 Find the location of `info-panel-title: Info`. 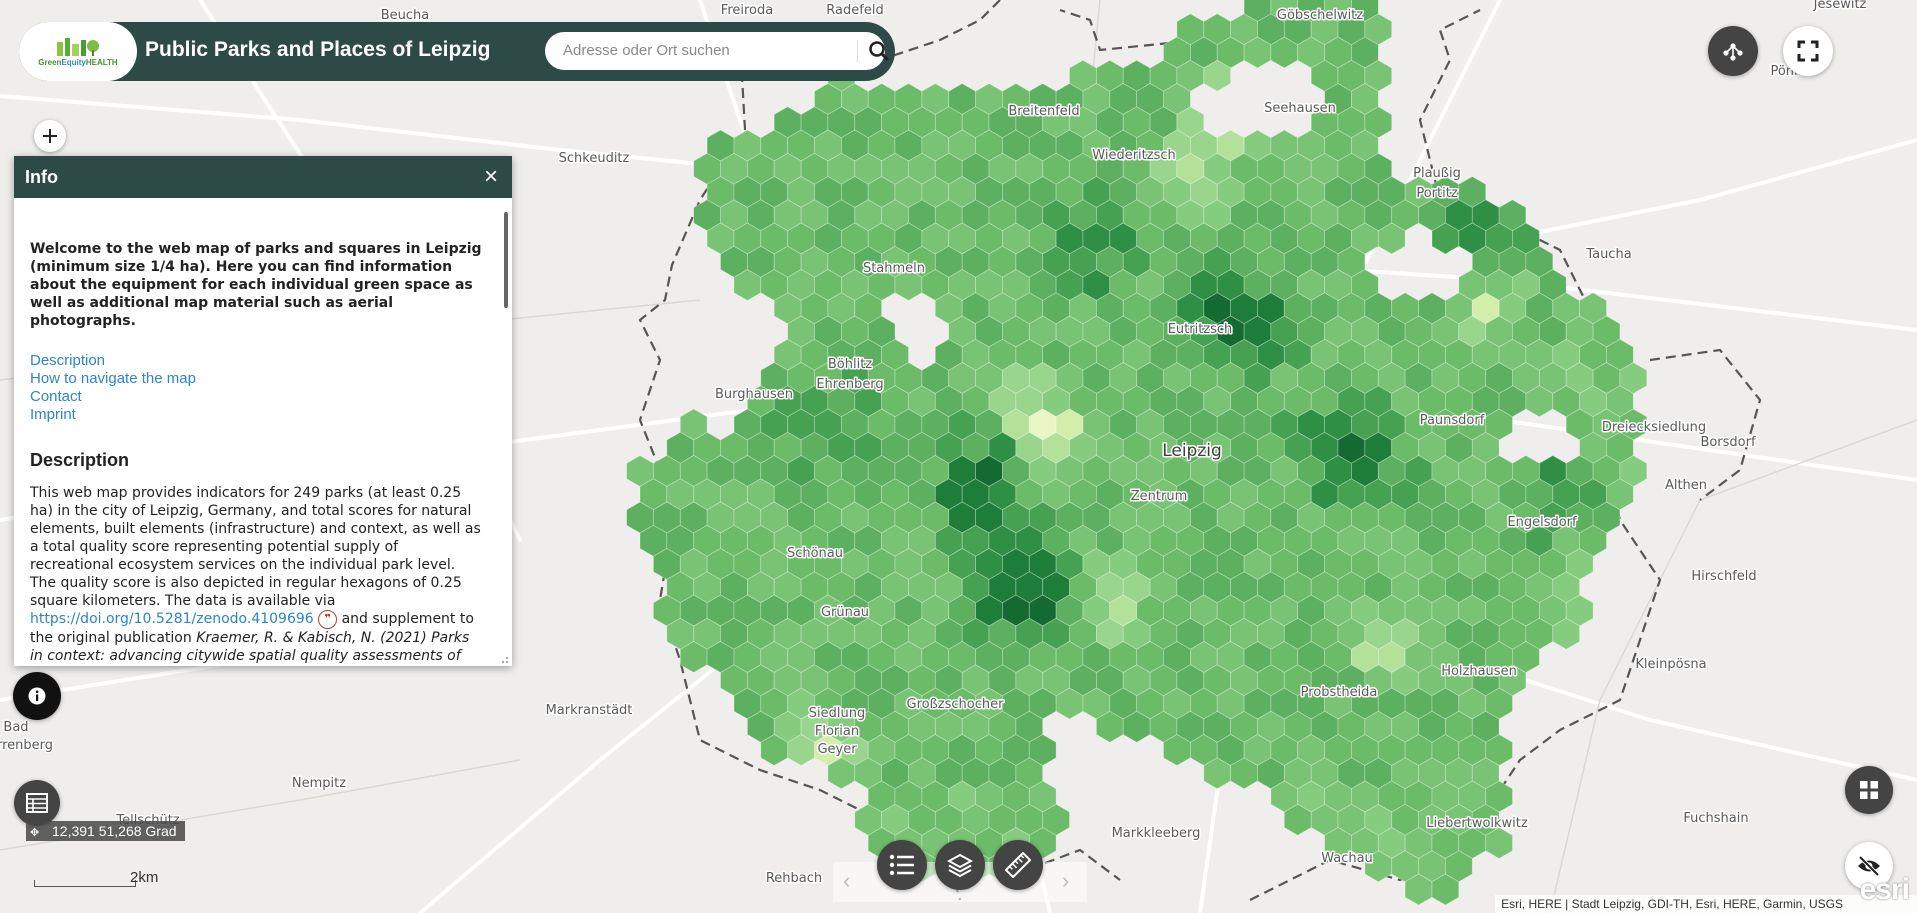

info-panel-title: Info is located at coordinates (41, 177).